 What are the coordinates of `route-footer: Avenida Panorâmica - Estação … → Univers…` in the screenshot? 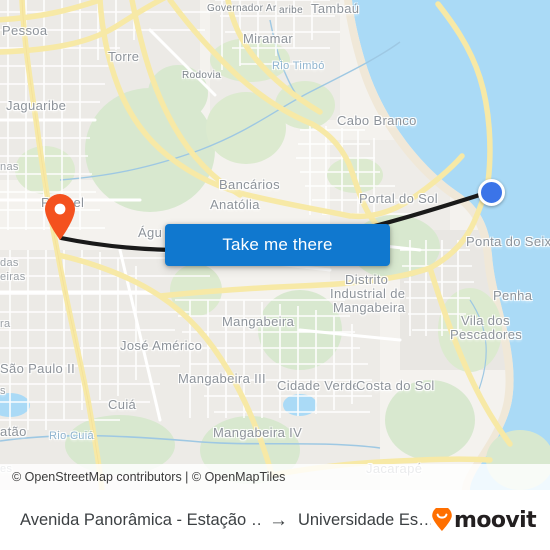 It's located at (275, 520).